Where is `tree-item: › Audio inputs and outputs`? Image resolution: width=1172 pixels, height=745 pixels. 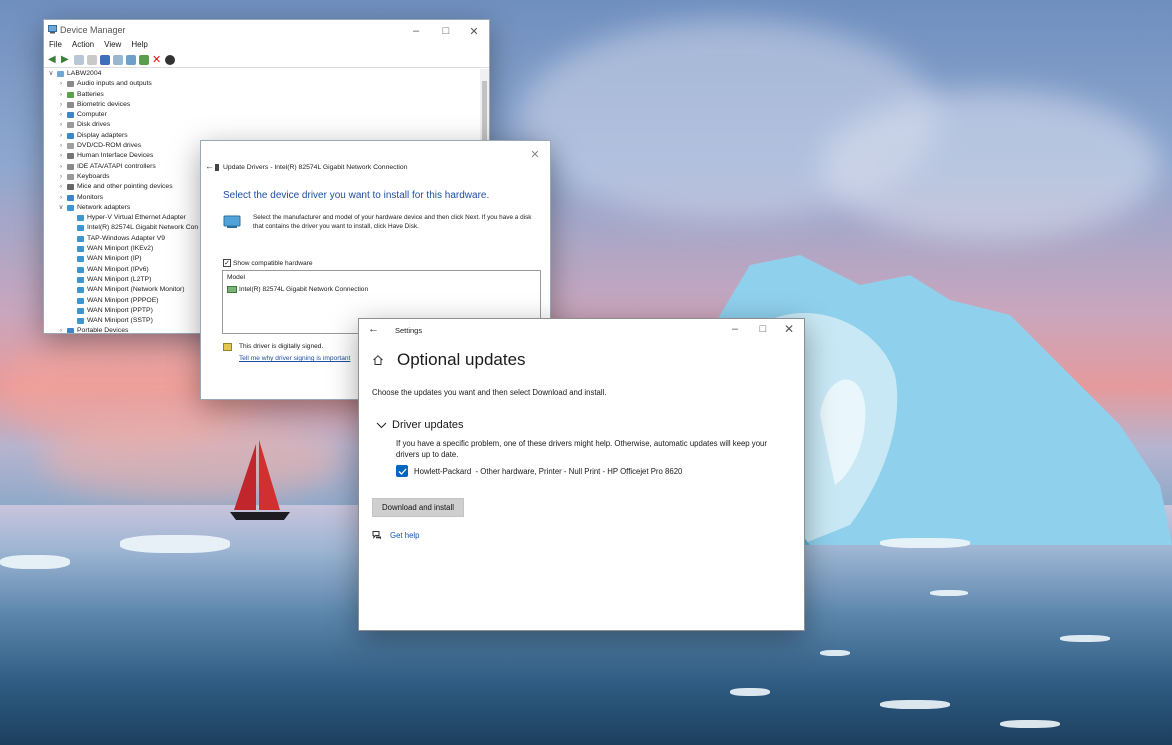
tree-item: › Audio inputs and outputs is located at coordinates (262, 84).